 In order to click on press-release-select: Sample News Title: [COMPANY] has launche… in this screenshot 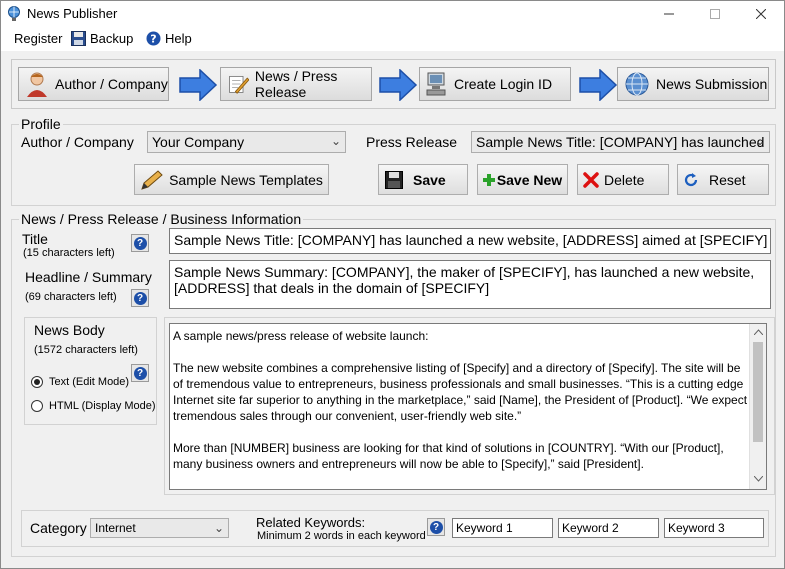, I will do `click(620, 142)`.